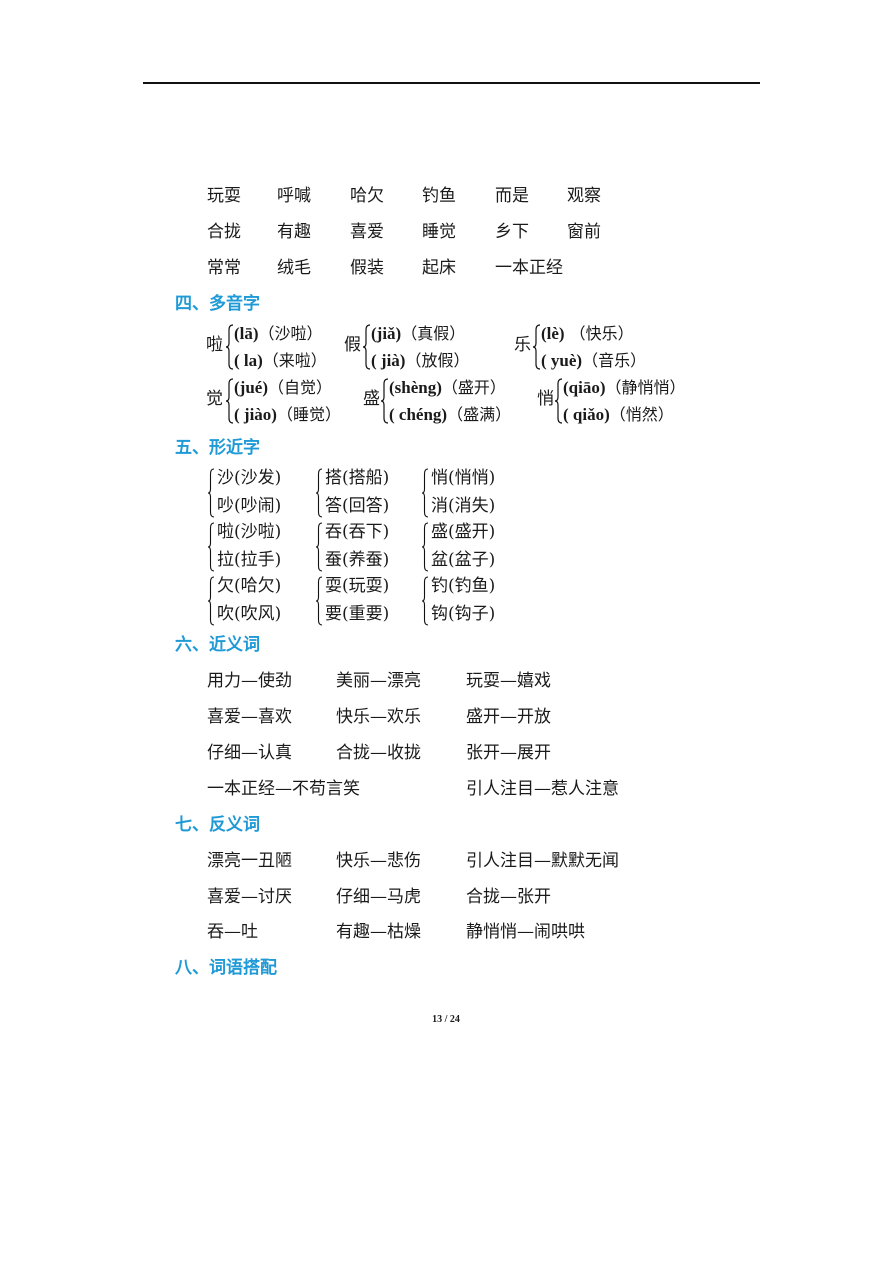 The width and height of the screenshot is (892, 1262). What do you see at coordinates (249, 861) in the screenshot?
I see `antonym-pair: 漂亮一丑陋` at bounding box center [249, 861].